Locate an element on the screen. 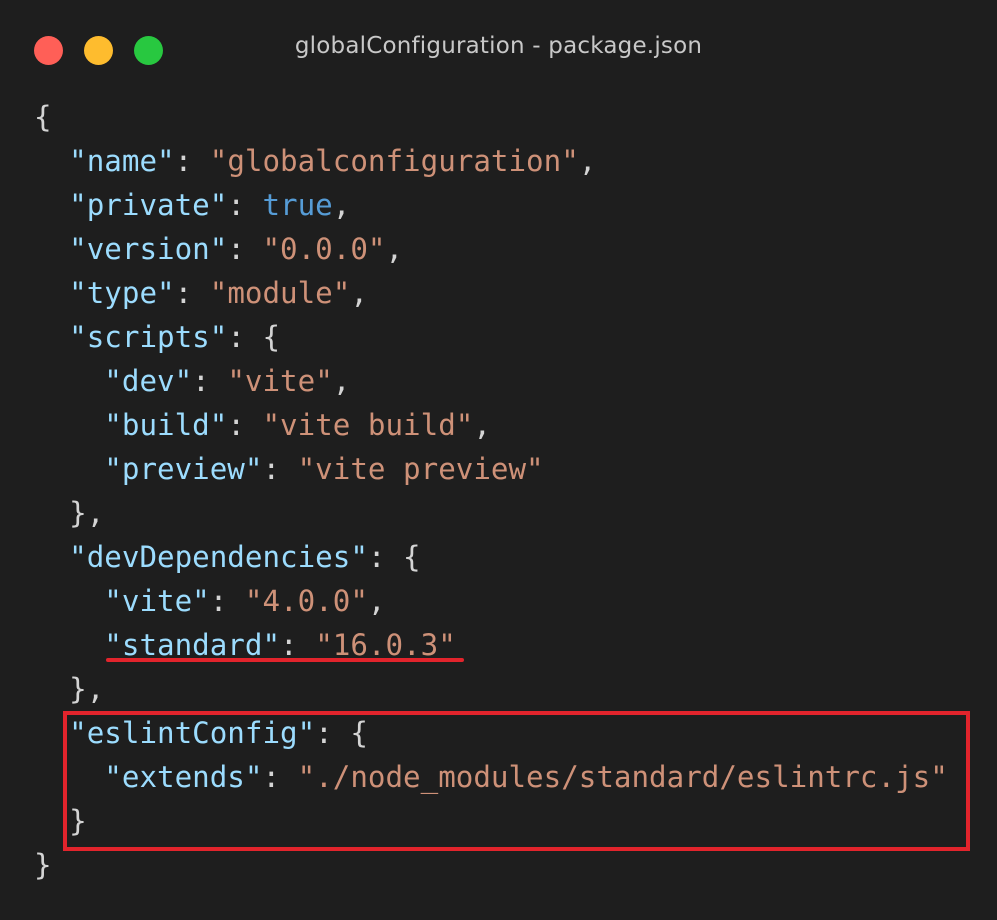  code-line: "private": true, is located at coordinates (491, 205).